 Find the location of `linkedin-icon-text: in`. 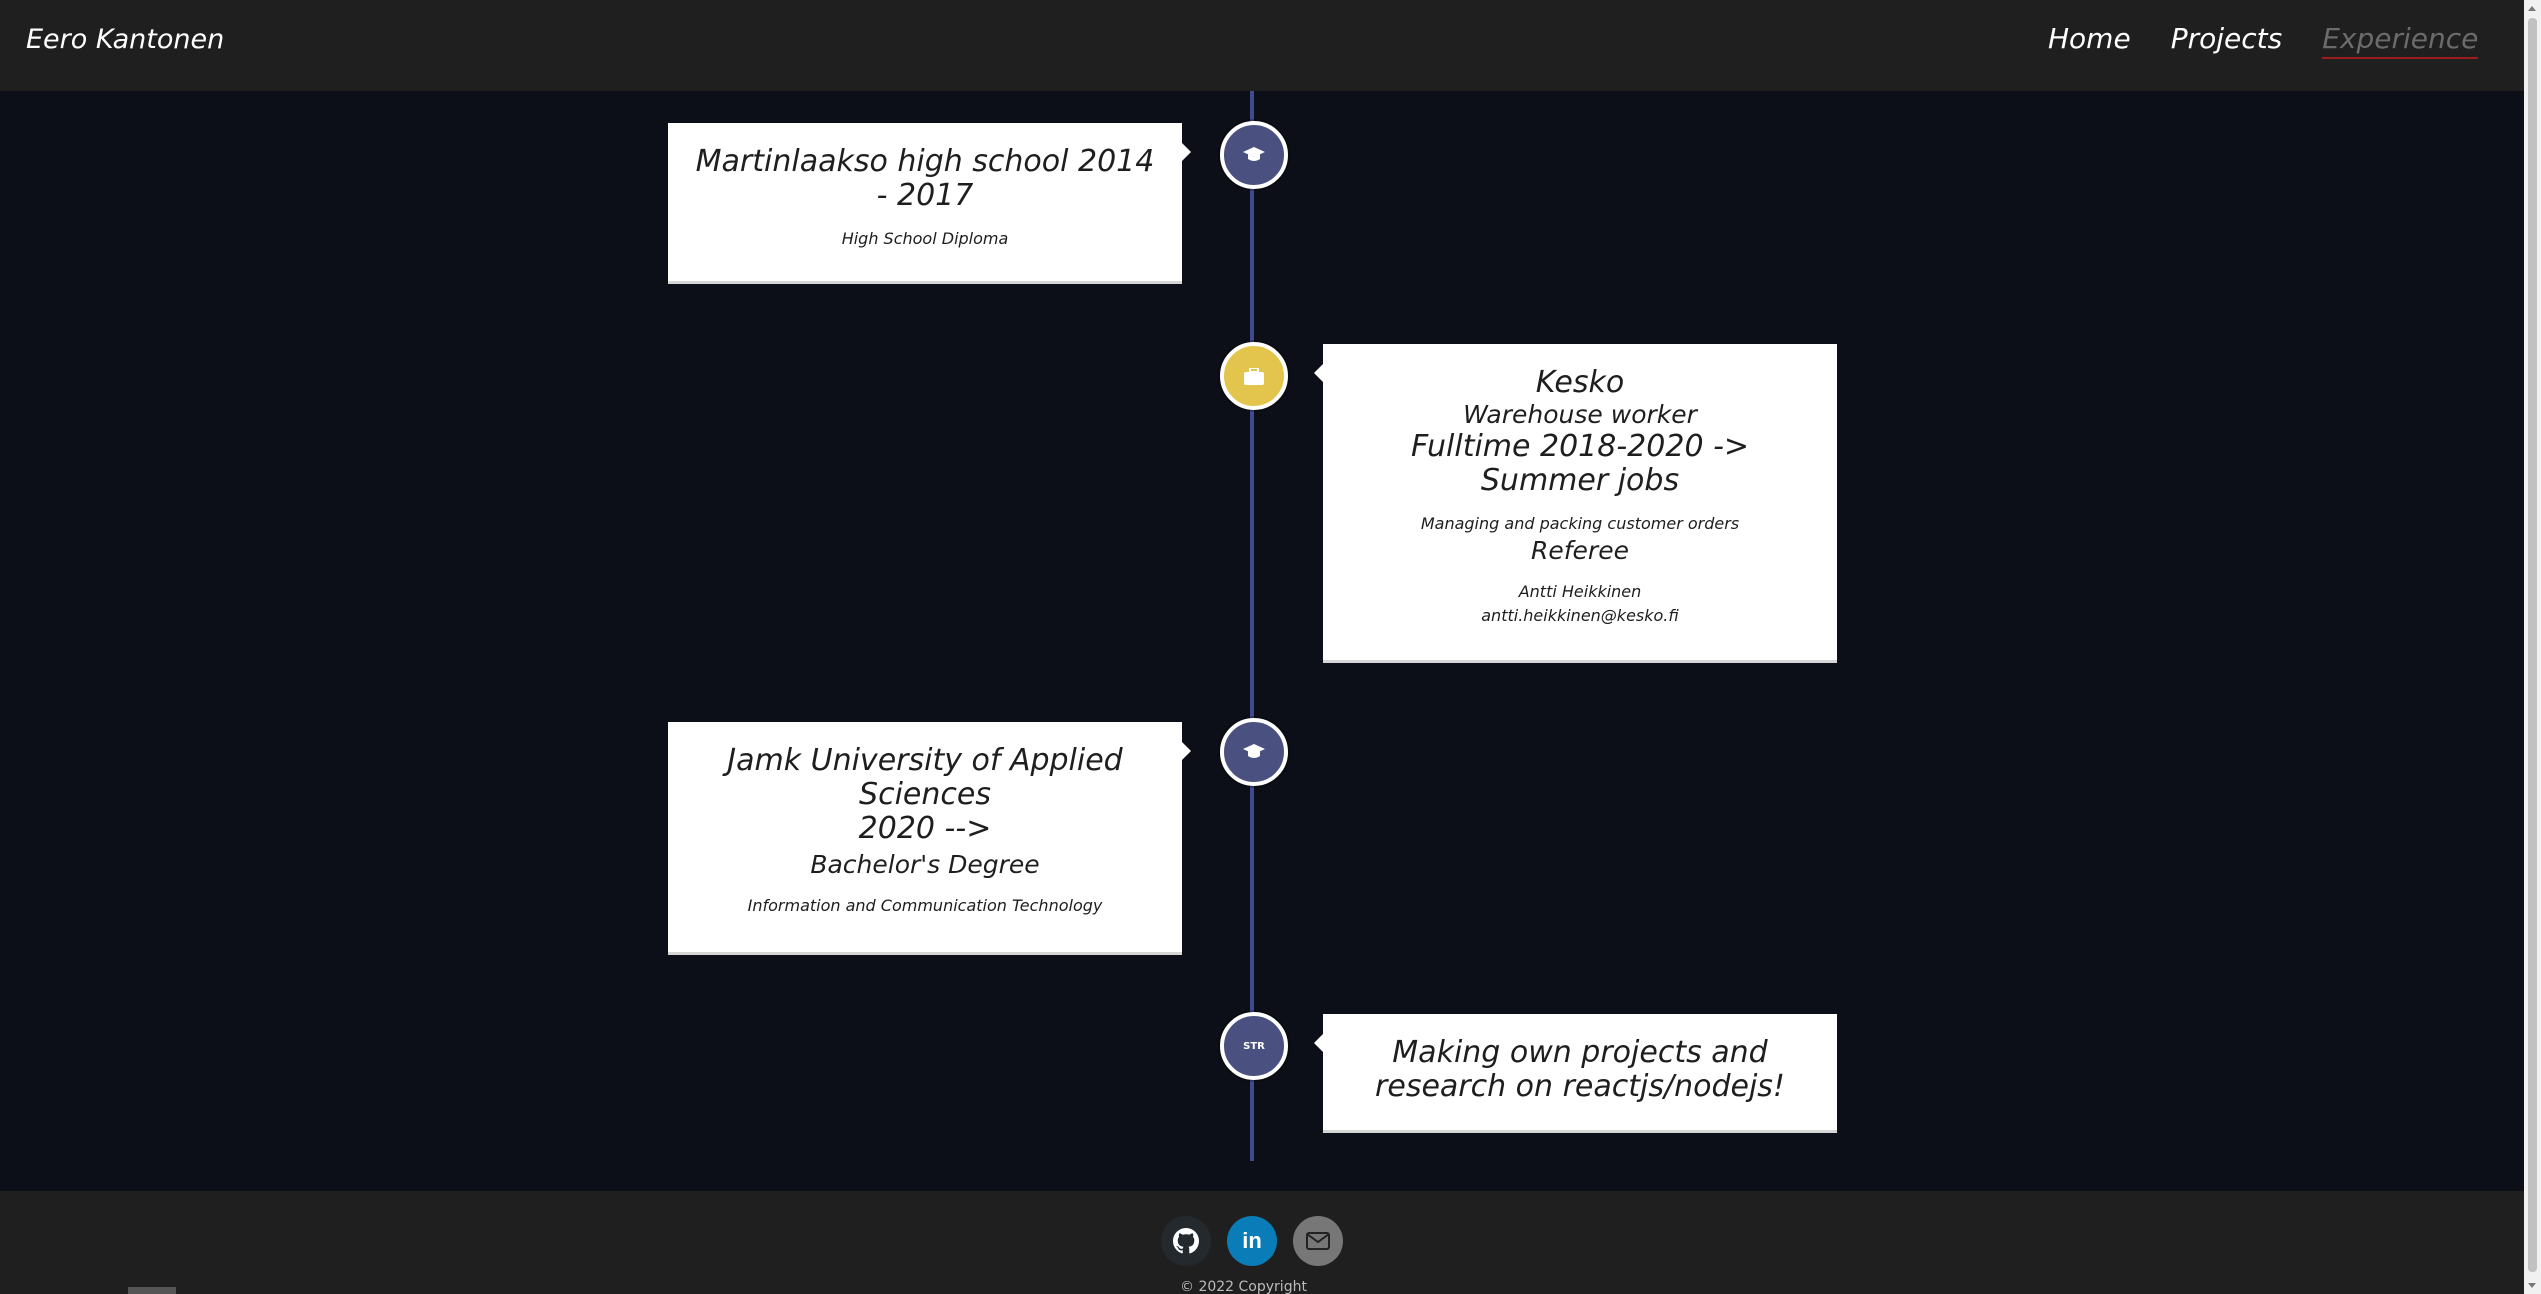

linkedin-icon-text: in is located at coordinates (1252, 1240).